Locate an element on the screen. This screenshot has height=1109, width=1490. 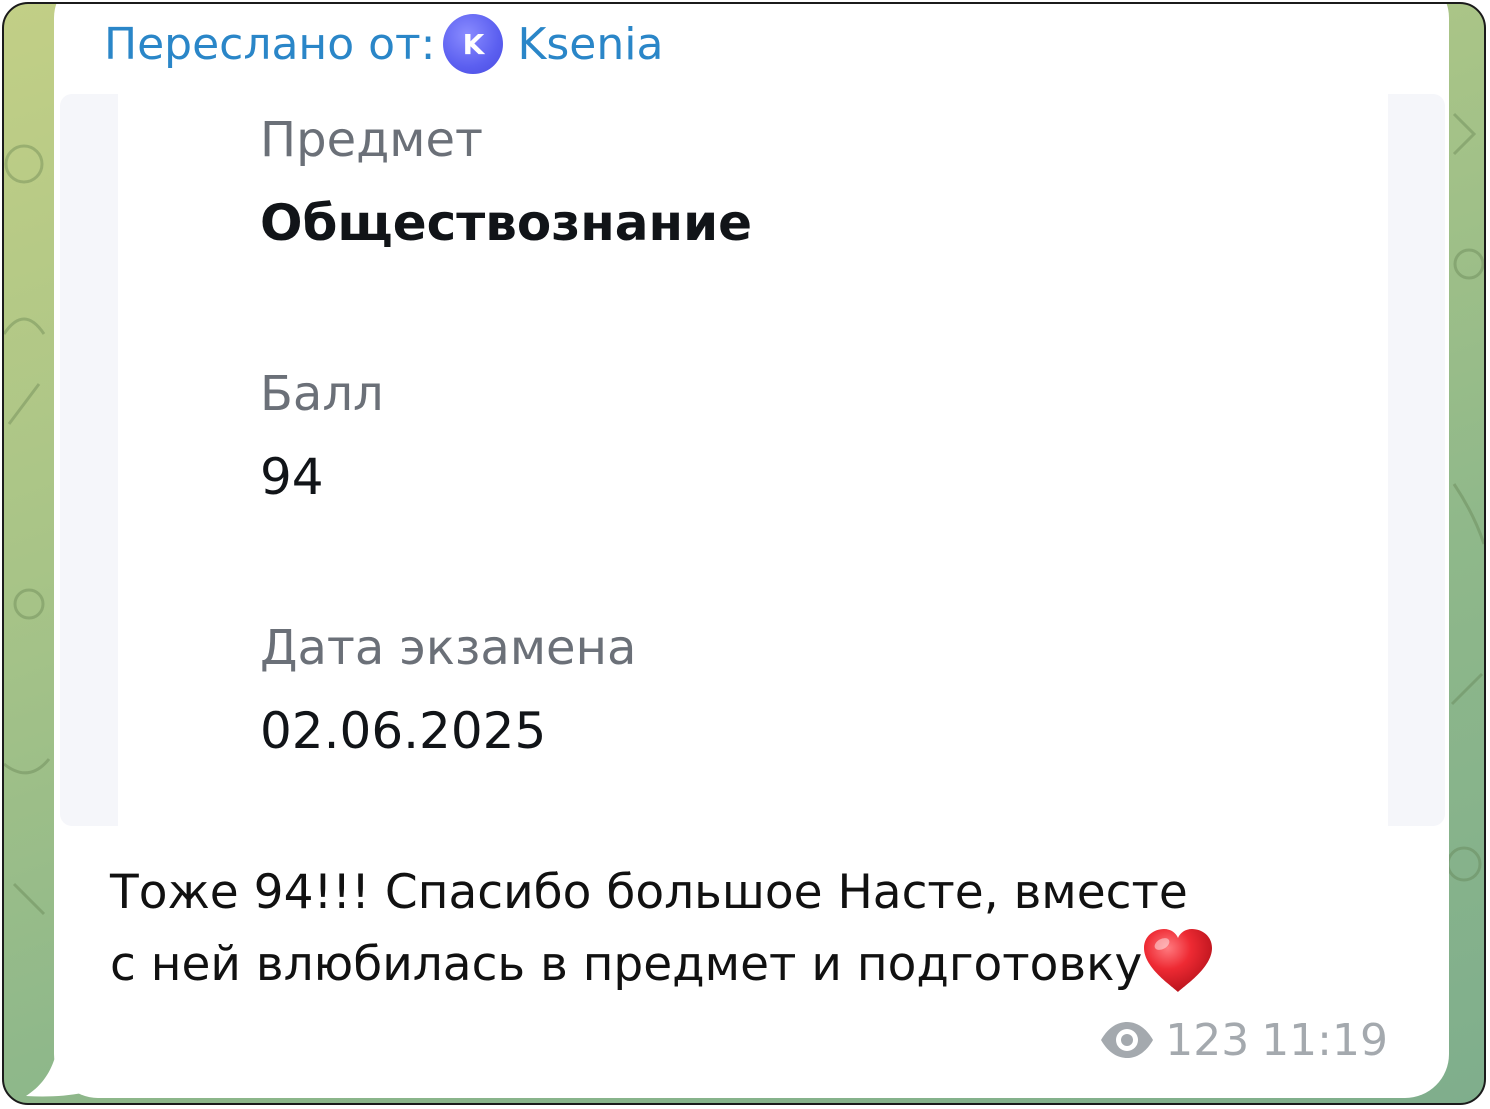
score-value: 94 is located at coordinates (292, 477).